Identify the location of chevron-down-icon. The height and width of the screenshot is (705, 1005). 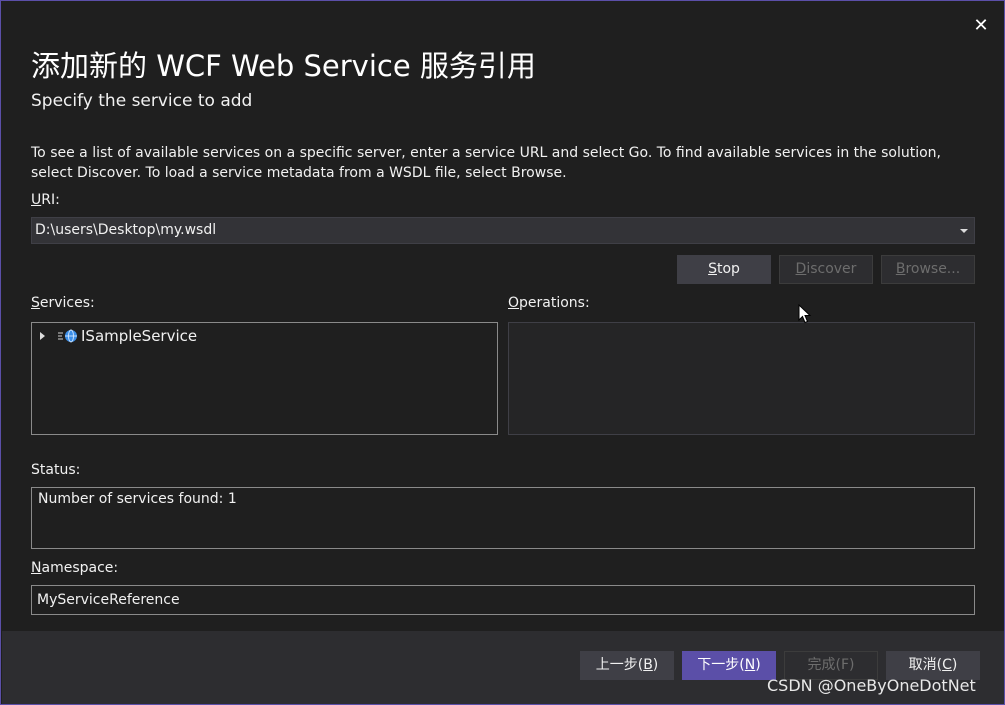
(964, 231).